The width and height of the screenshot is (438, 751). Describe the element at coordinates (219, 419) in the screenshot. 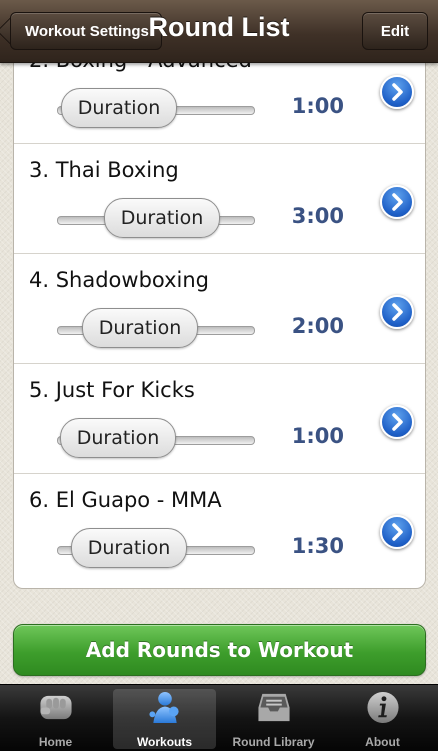

I see `round-row: 5. Just For Kicks Duration 1:00` at that location.